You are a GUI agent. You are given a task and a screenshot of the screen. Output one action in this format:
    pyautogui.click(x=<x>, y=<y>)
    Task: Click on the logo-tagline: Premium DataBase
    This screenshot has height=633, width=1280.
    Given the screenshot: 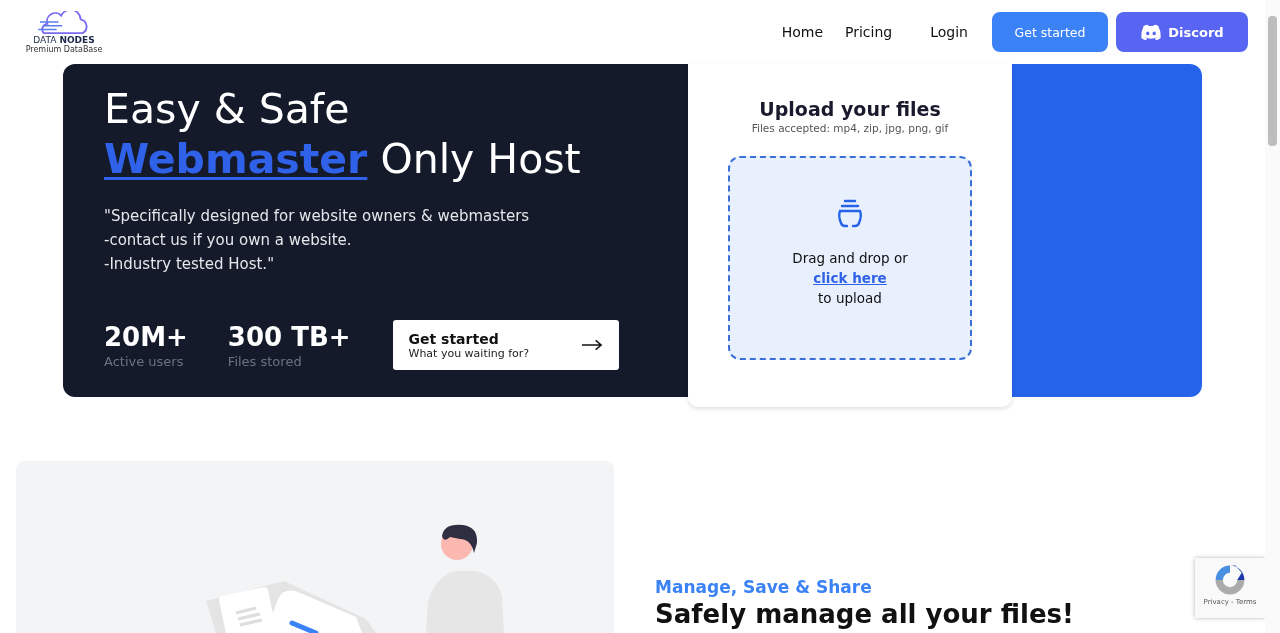 What is the action you would take?
    pyautogui.click(x=64, y=49)
    